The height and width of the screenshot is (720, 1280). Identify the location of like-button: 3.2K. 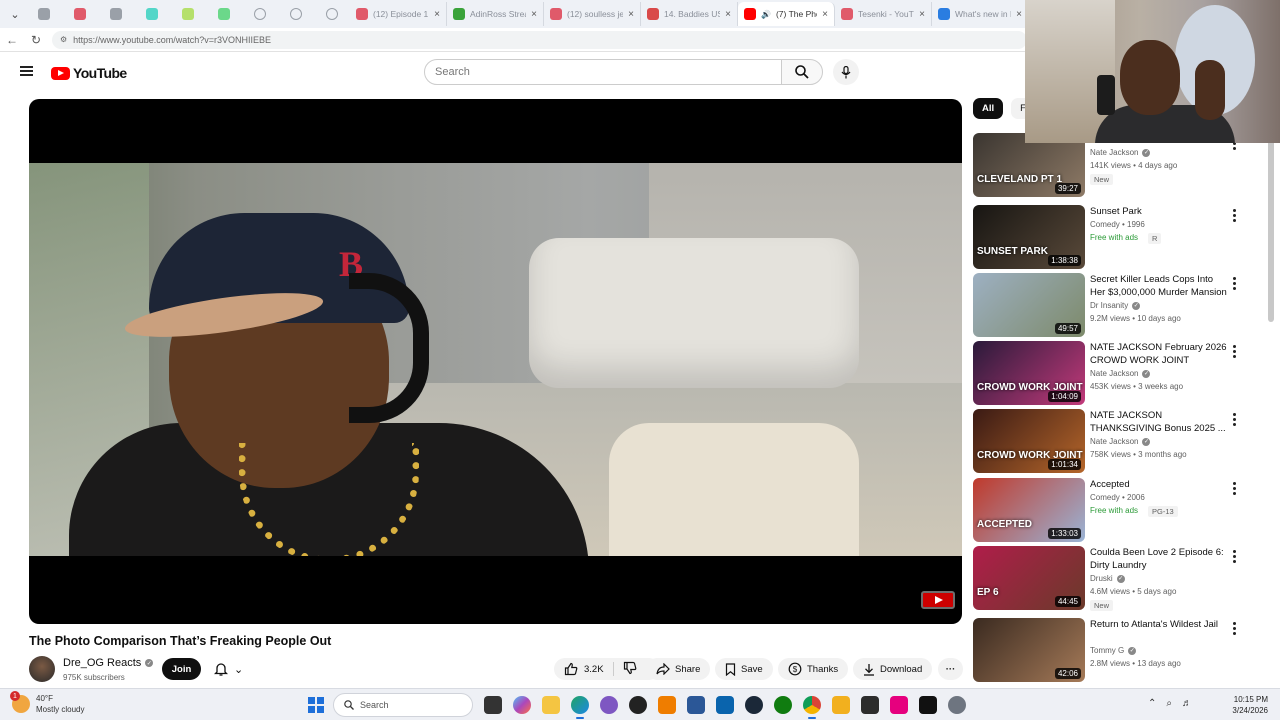
(584, 669).